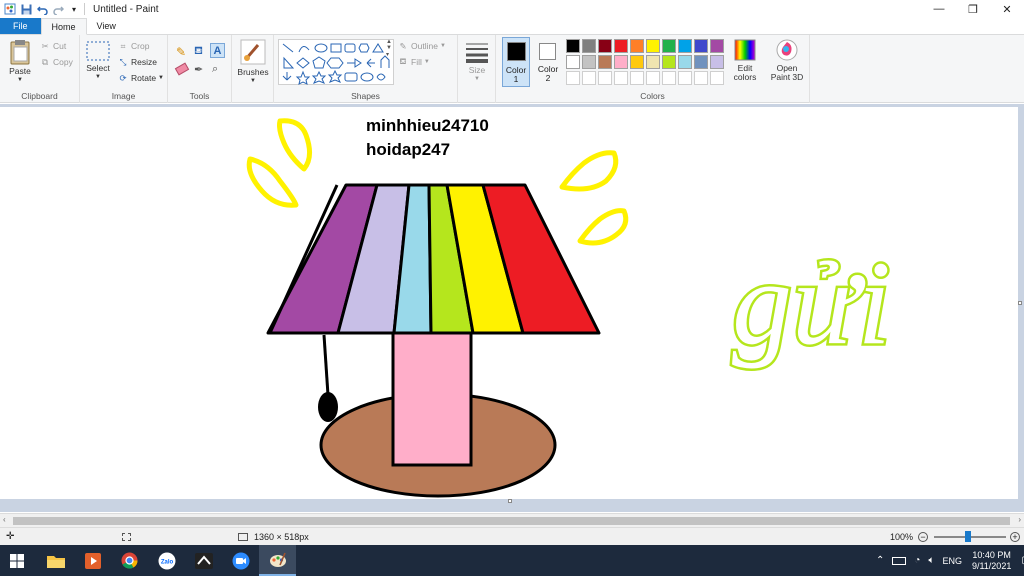 The image size is (1024, 576). Describe the element at coordinates (923, 536) in the screenshot. I see `zoom-out-button: −` at that location.